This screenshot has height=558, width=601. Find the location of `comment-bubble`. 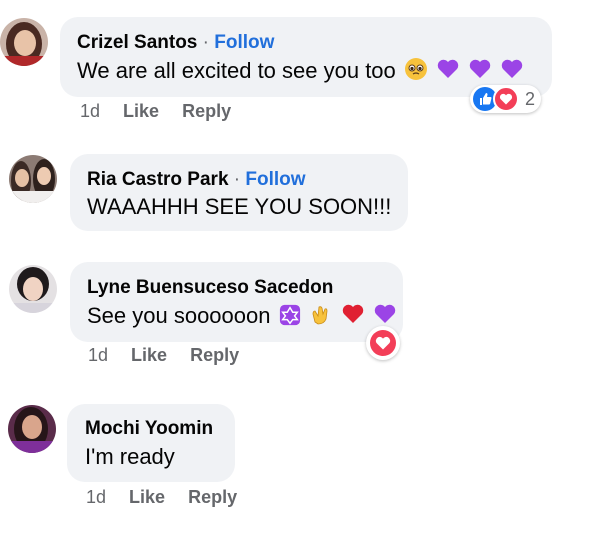

comment-bubble is located at coordinates (151, 443).